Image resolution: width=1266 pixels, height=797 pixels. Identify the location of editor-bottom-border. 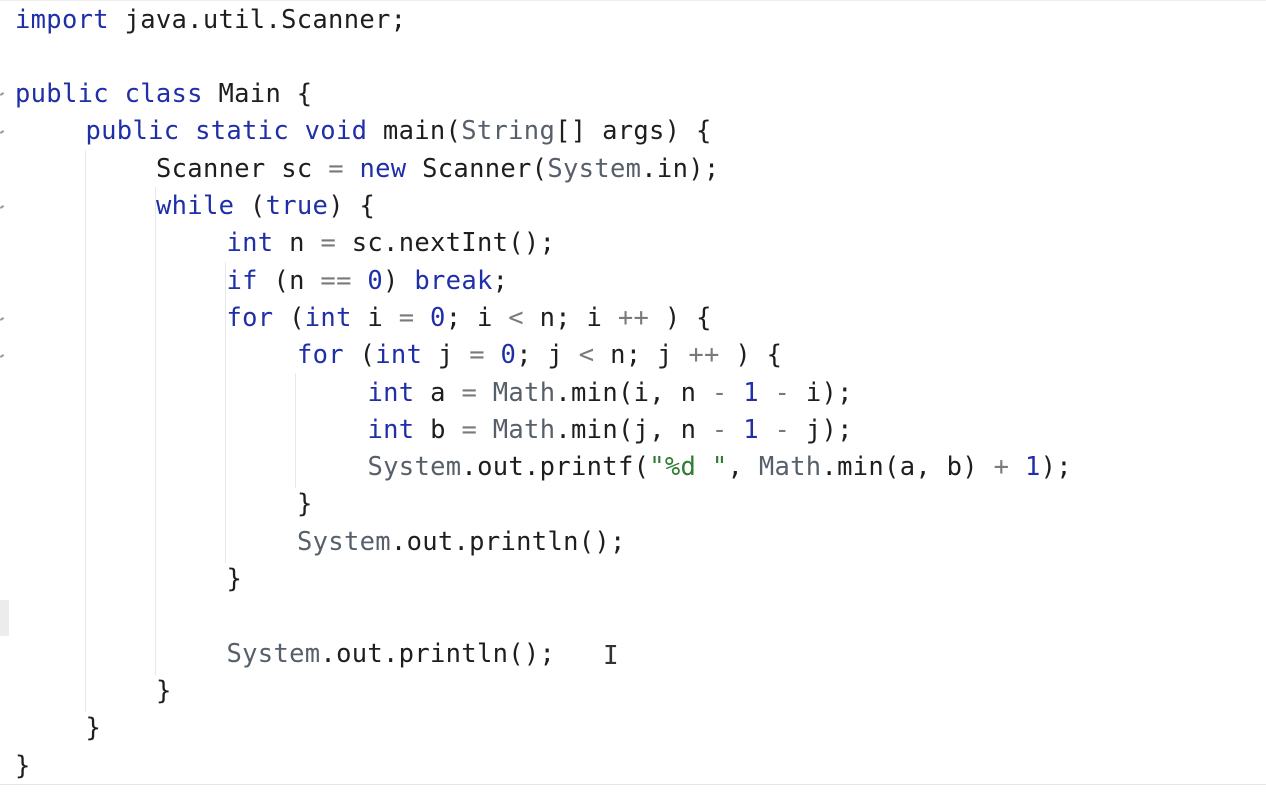
(633, 784).